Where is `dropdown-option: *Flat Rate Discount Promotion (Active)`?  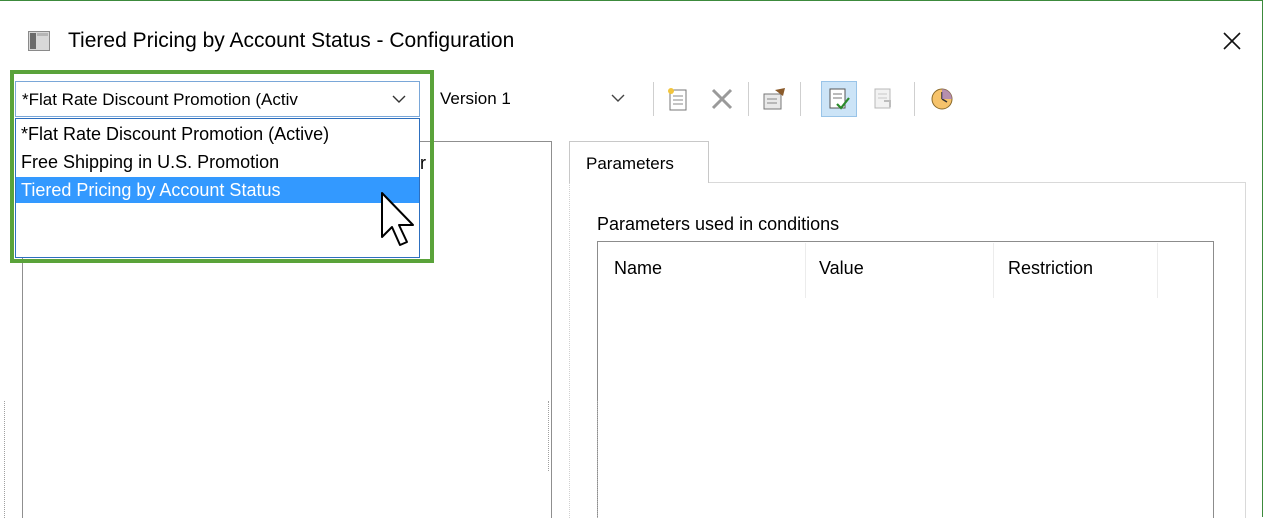
dropdown-option: *Flat Rate Discount Promotion (Active) is located at coordinates (217, 134).